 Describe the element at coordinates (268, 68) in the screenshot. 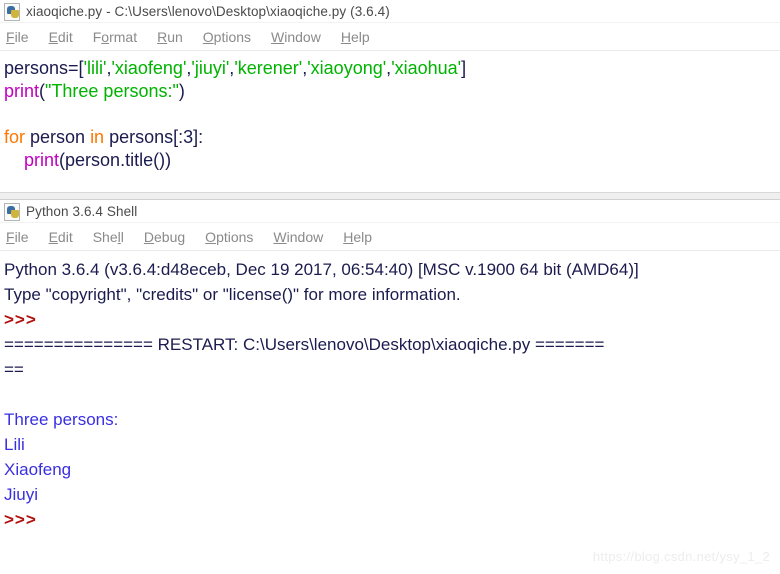

I see `code-token-string: 'kerener'` at that location.